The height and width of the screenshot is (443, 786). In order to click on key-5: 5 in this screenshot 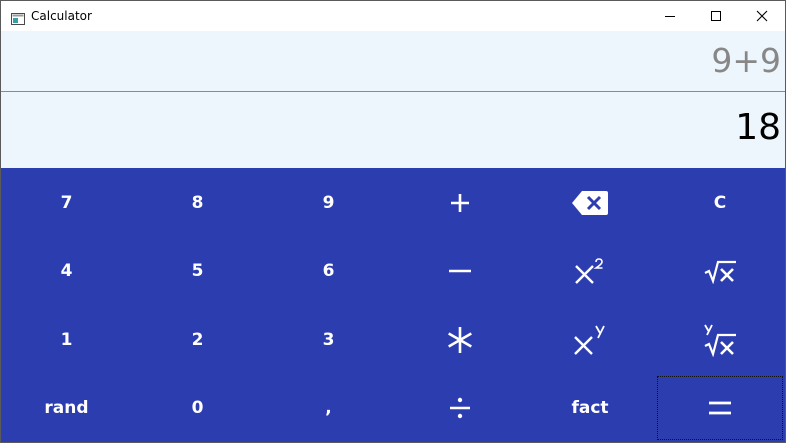, I will do `click(197, 271)`.